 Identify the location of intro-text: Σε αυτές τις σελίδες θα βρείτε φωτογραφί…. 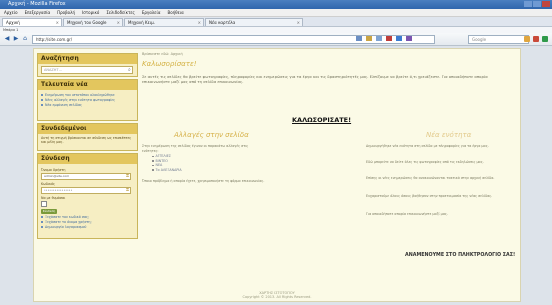
(315, 79).